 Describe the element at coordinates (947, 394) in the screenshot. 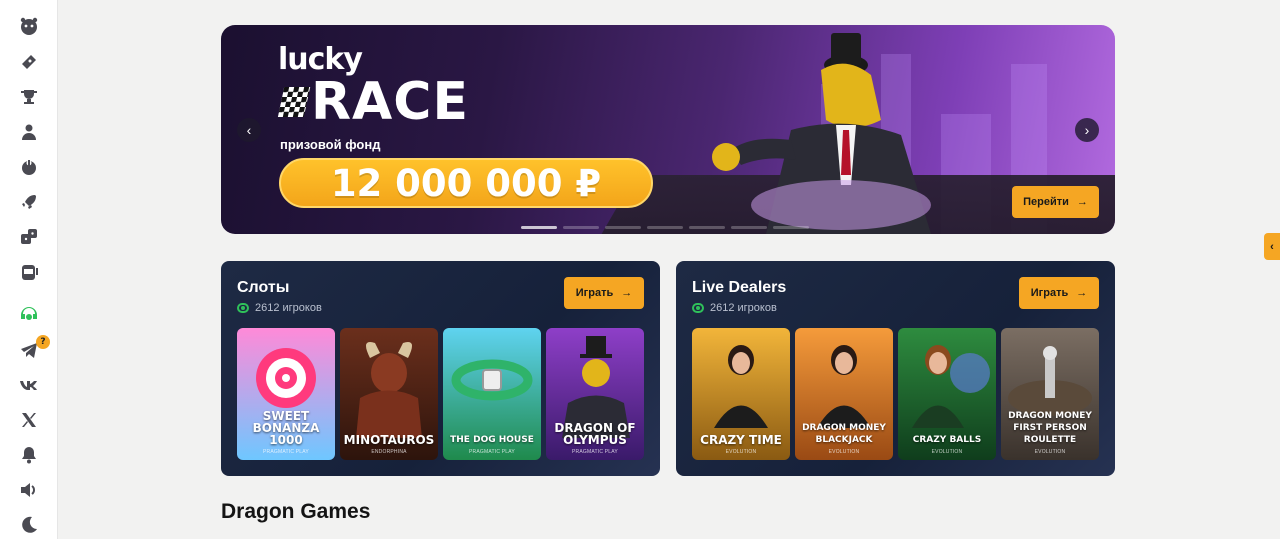

I see `game-card: CRAZY BALLS EVOLUTION` at that location.